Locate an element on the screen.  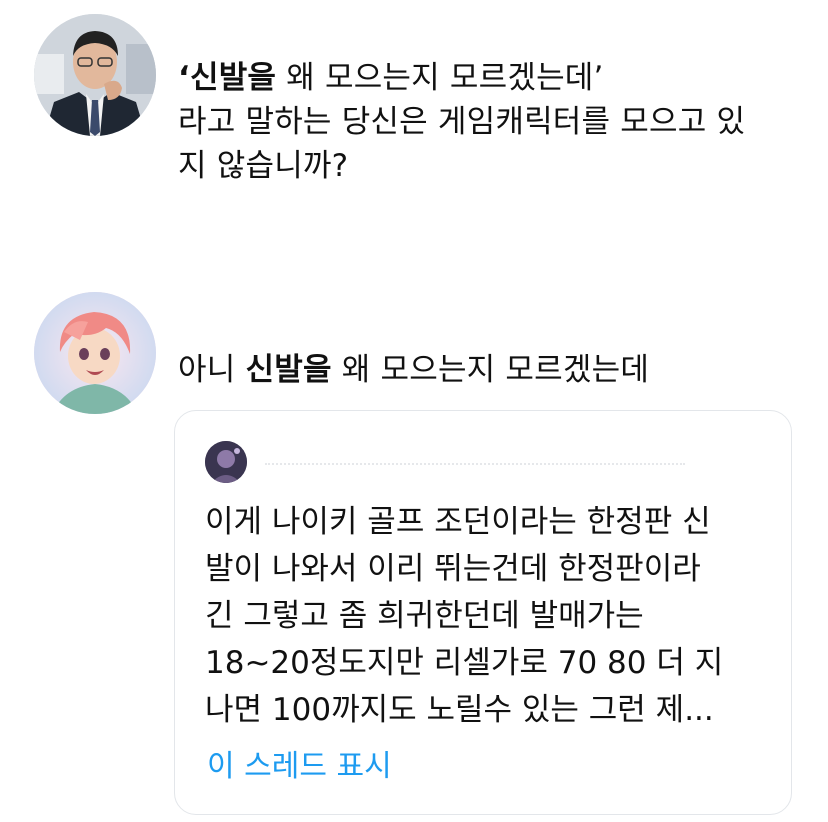
tweet-top-line1-rest: 왜 모으는지 모르겠는데’ is located at coordinates (440, 78).